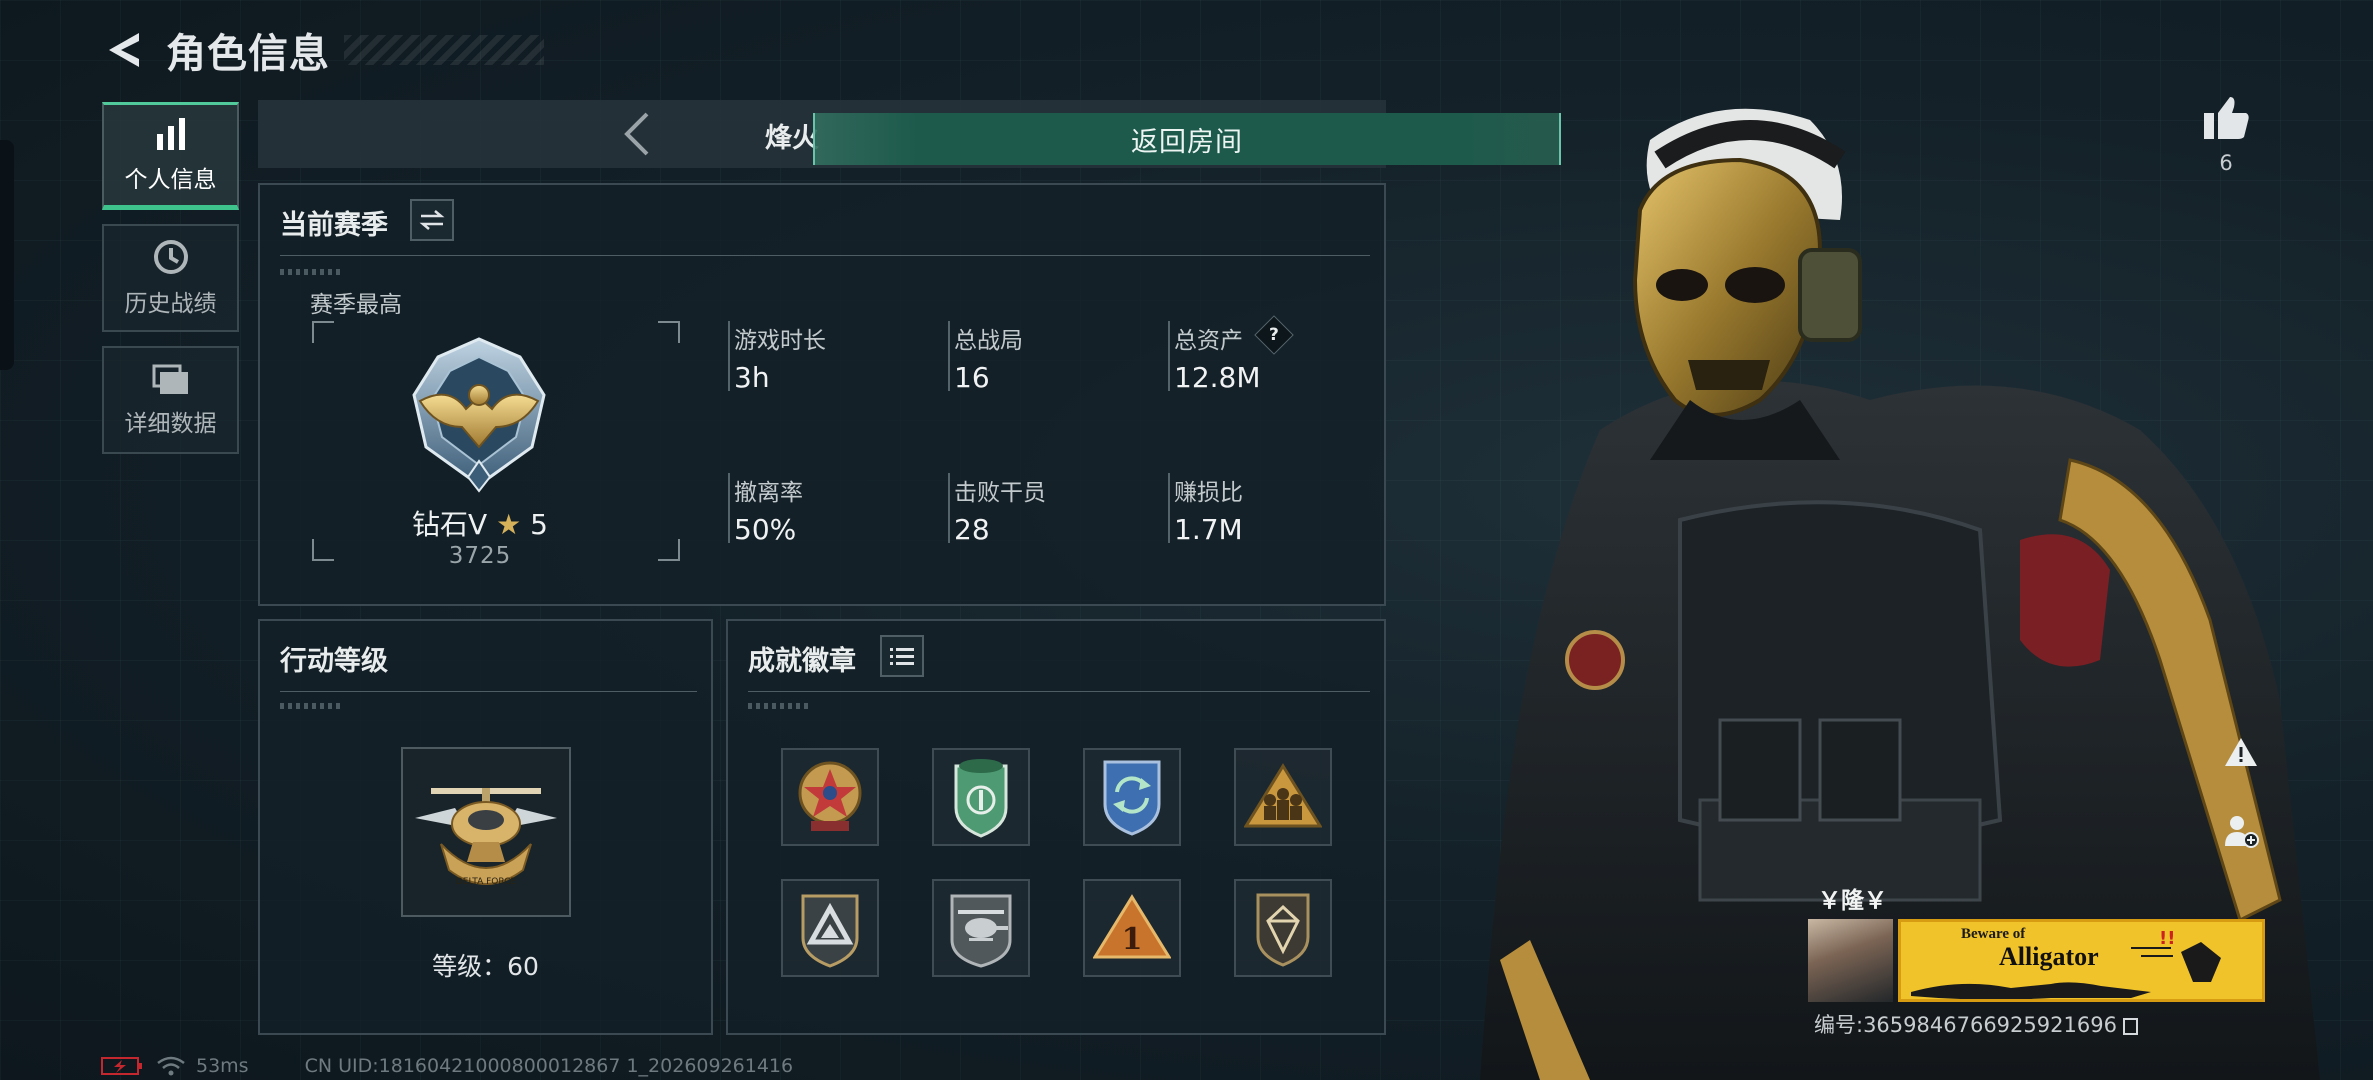 The image size is (2373, 1080). I want to click on back-arrow-icon, so click(124, 50).